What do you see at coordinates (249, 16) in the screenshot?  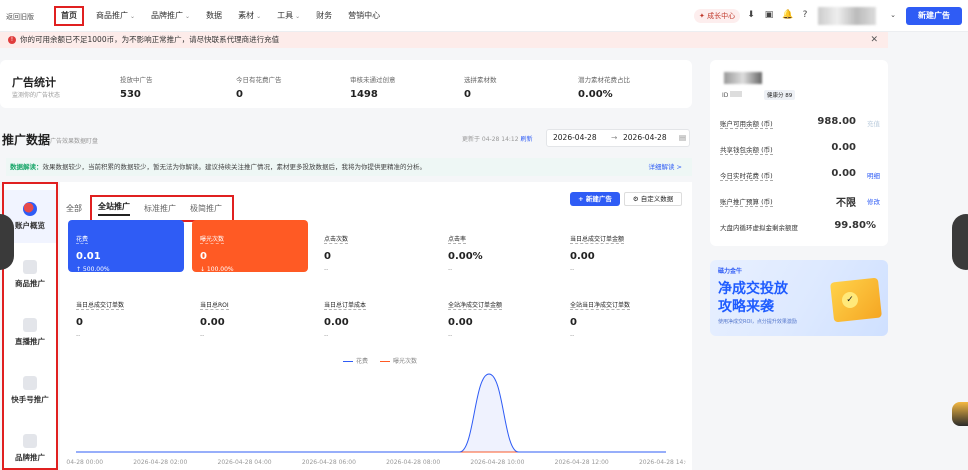 I see `nav-material: 素材 ⌄` at bounding box center [249, 16].